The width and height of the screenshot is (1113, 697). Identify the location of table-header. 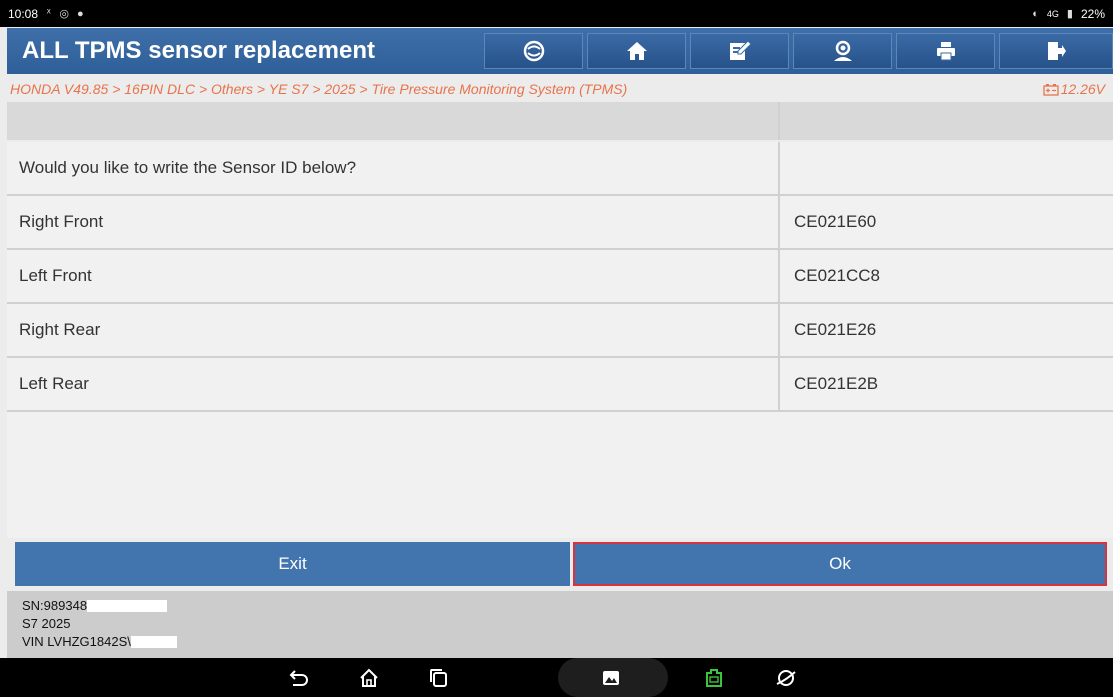
(560, 122).